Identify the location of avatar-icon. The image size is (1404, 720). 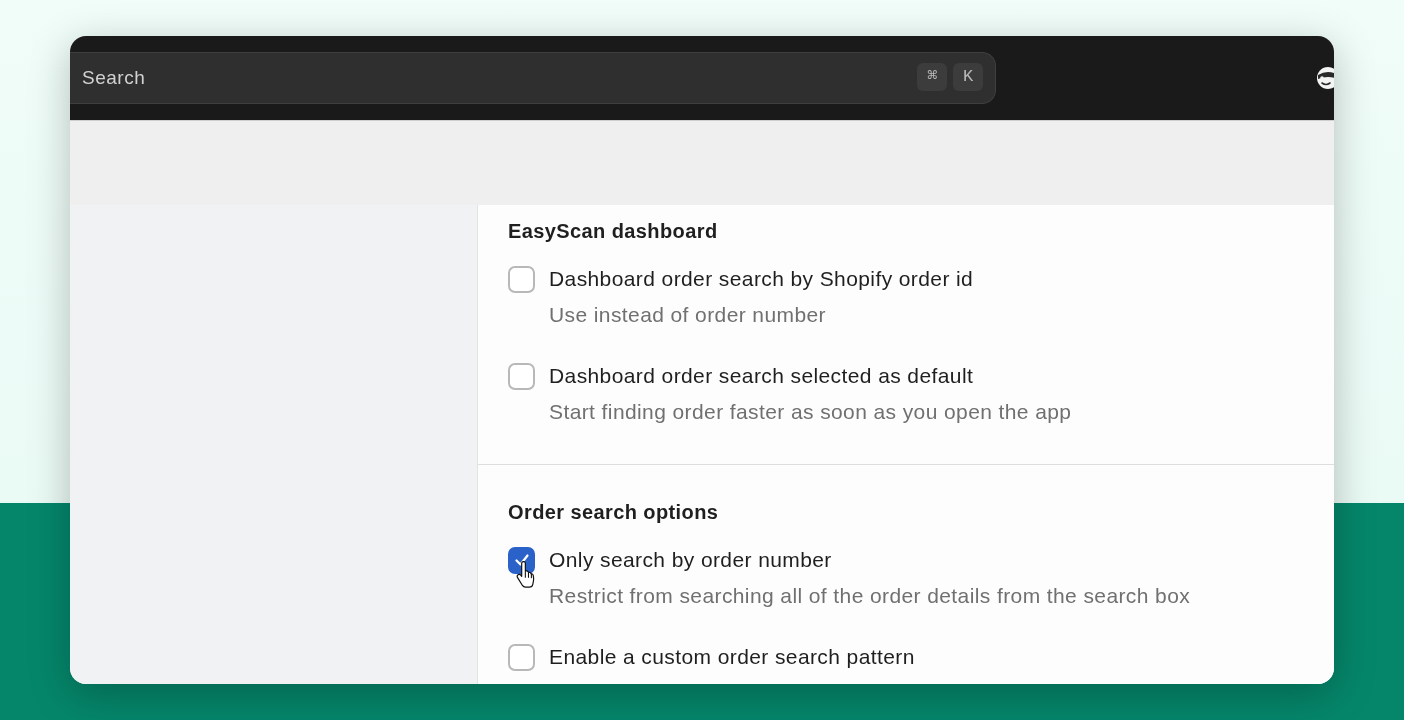
(1325, 78).